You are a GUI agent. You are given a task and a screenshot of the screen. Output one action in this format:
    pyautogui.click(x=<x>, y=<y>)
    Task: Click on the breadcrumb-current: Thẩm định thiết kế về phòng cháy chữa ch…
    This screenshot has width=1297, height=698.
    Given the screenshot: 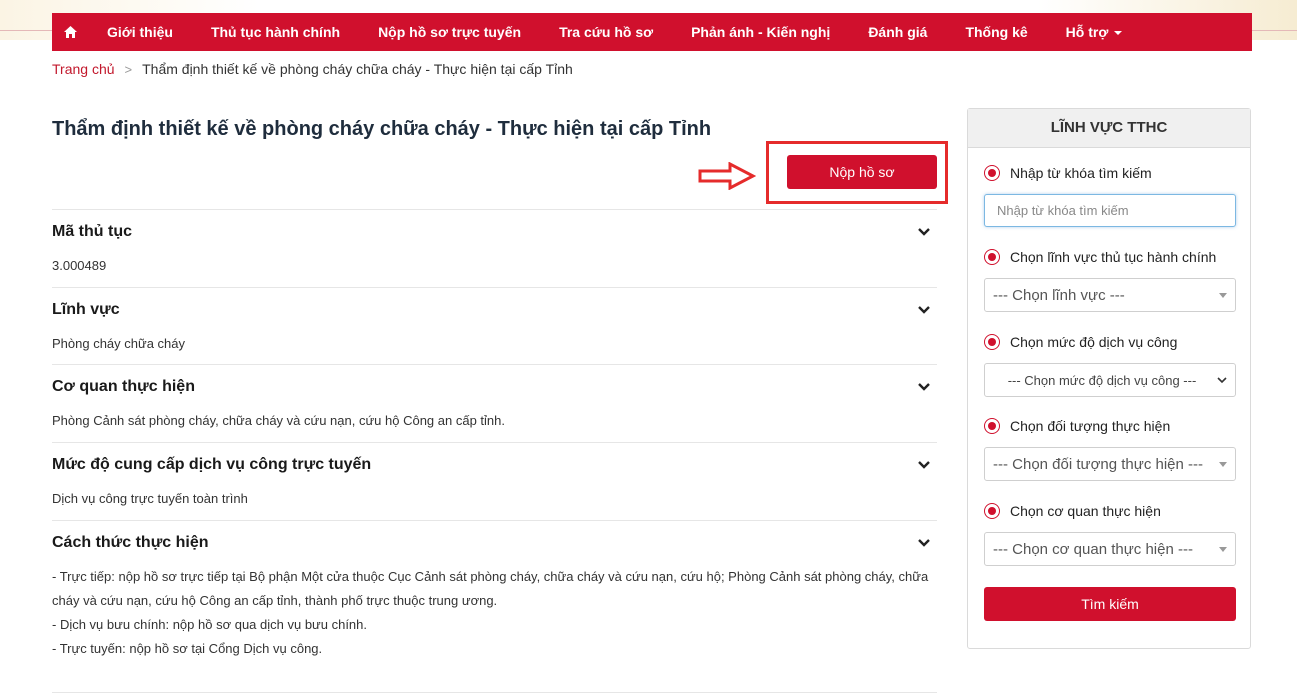 What is the action you would take?
    pyautogui.click(x=357, y=69)
    